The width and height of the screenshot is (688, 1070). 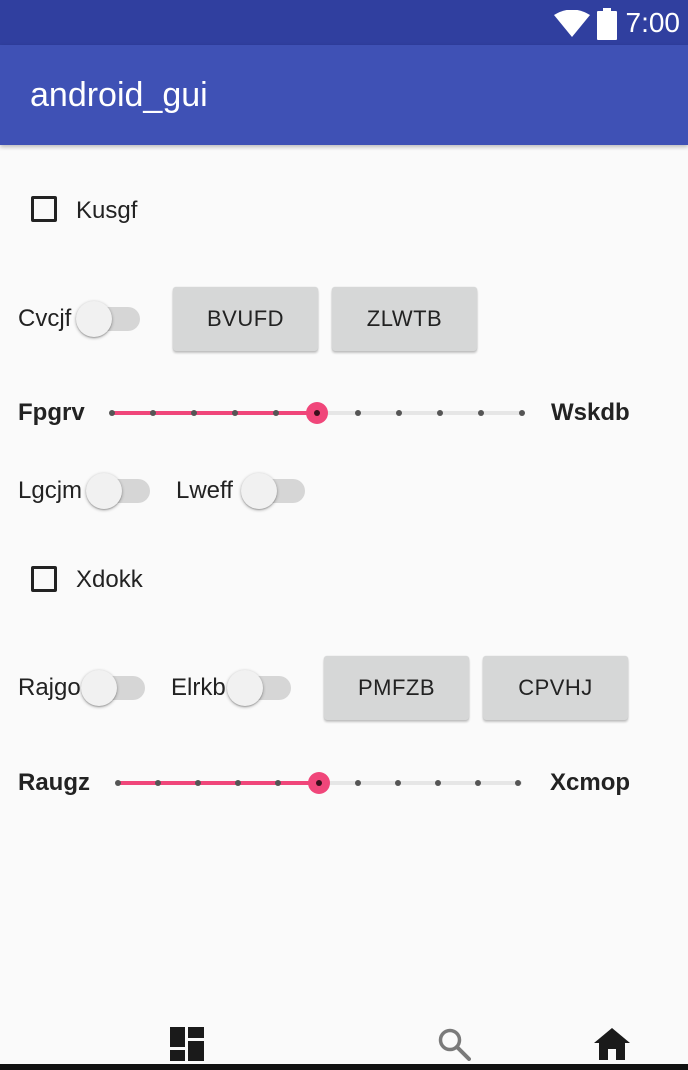 I want to click on slider-2-right-label: Xcmop, so click(x=590, y=782).